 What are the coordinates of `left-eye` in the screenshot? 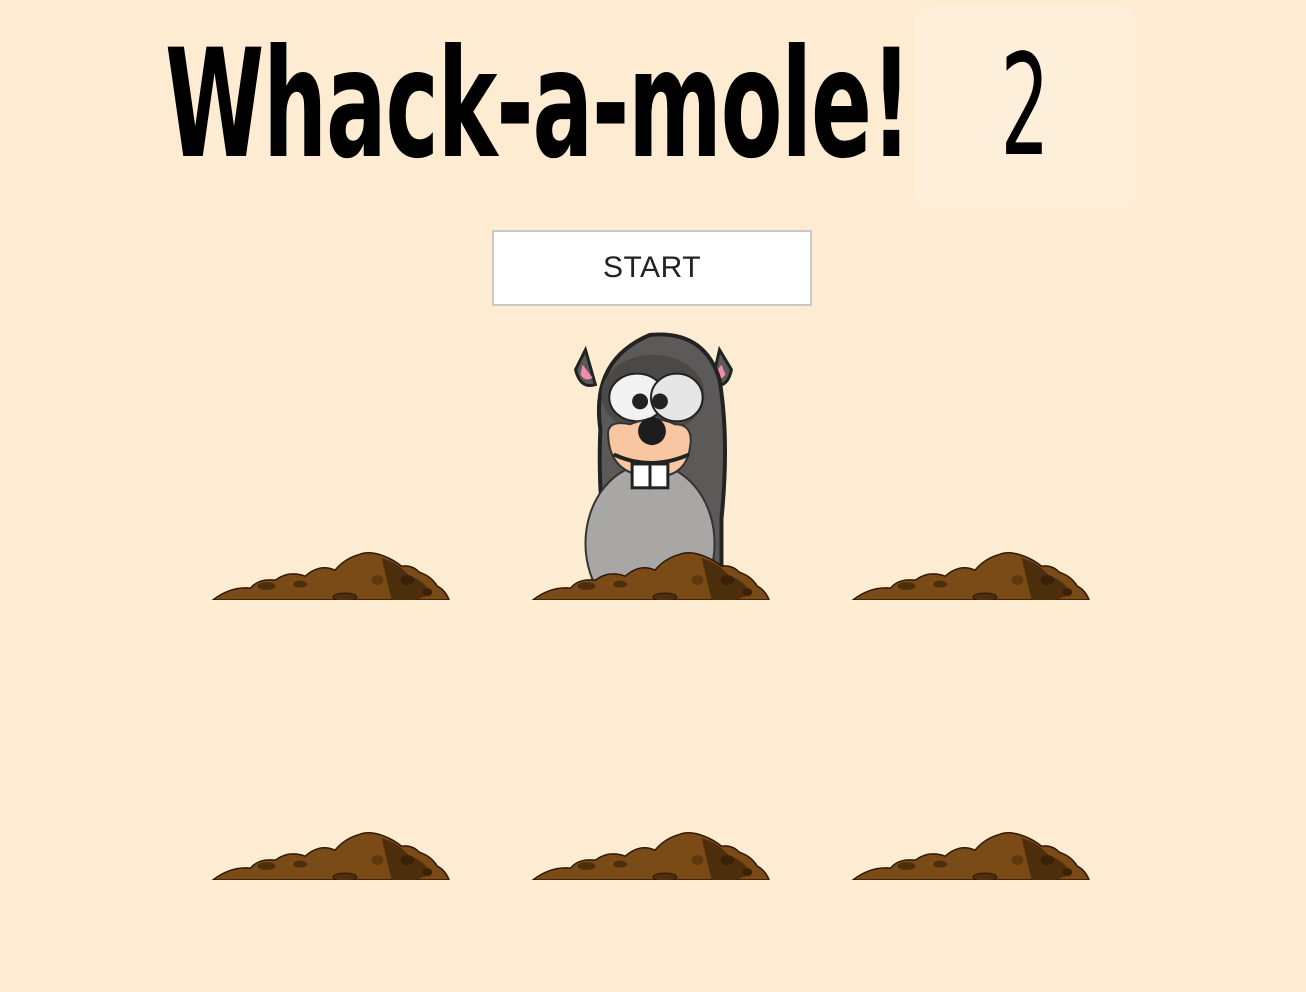 It's located at (640, 401).